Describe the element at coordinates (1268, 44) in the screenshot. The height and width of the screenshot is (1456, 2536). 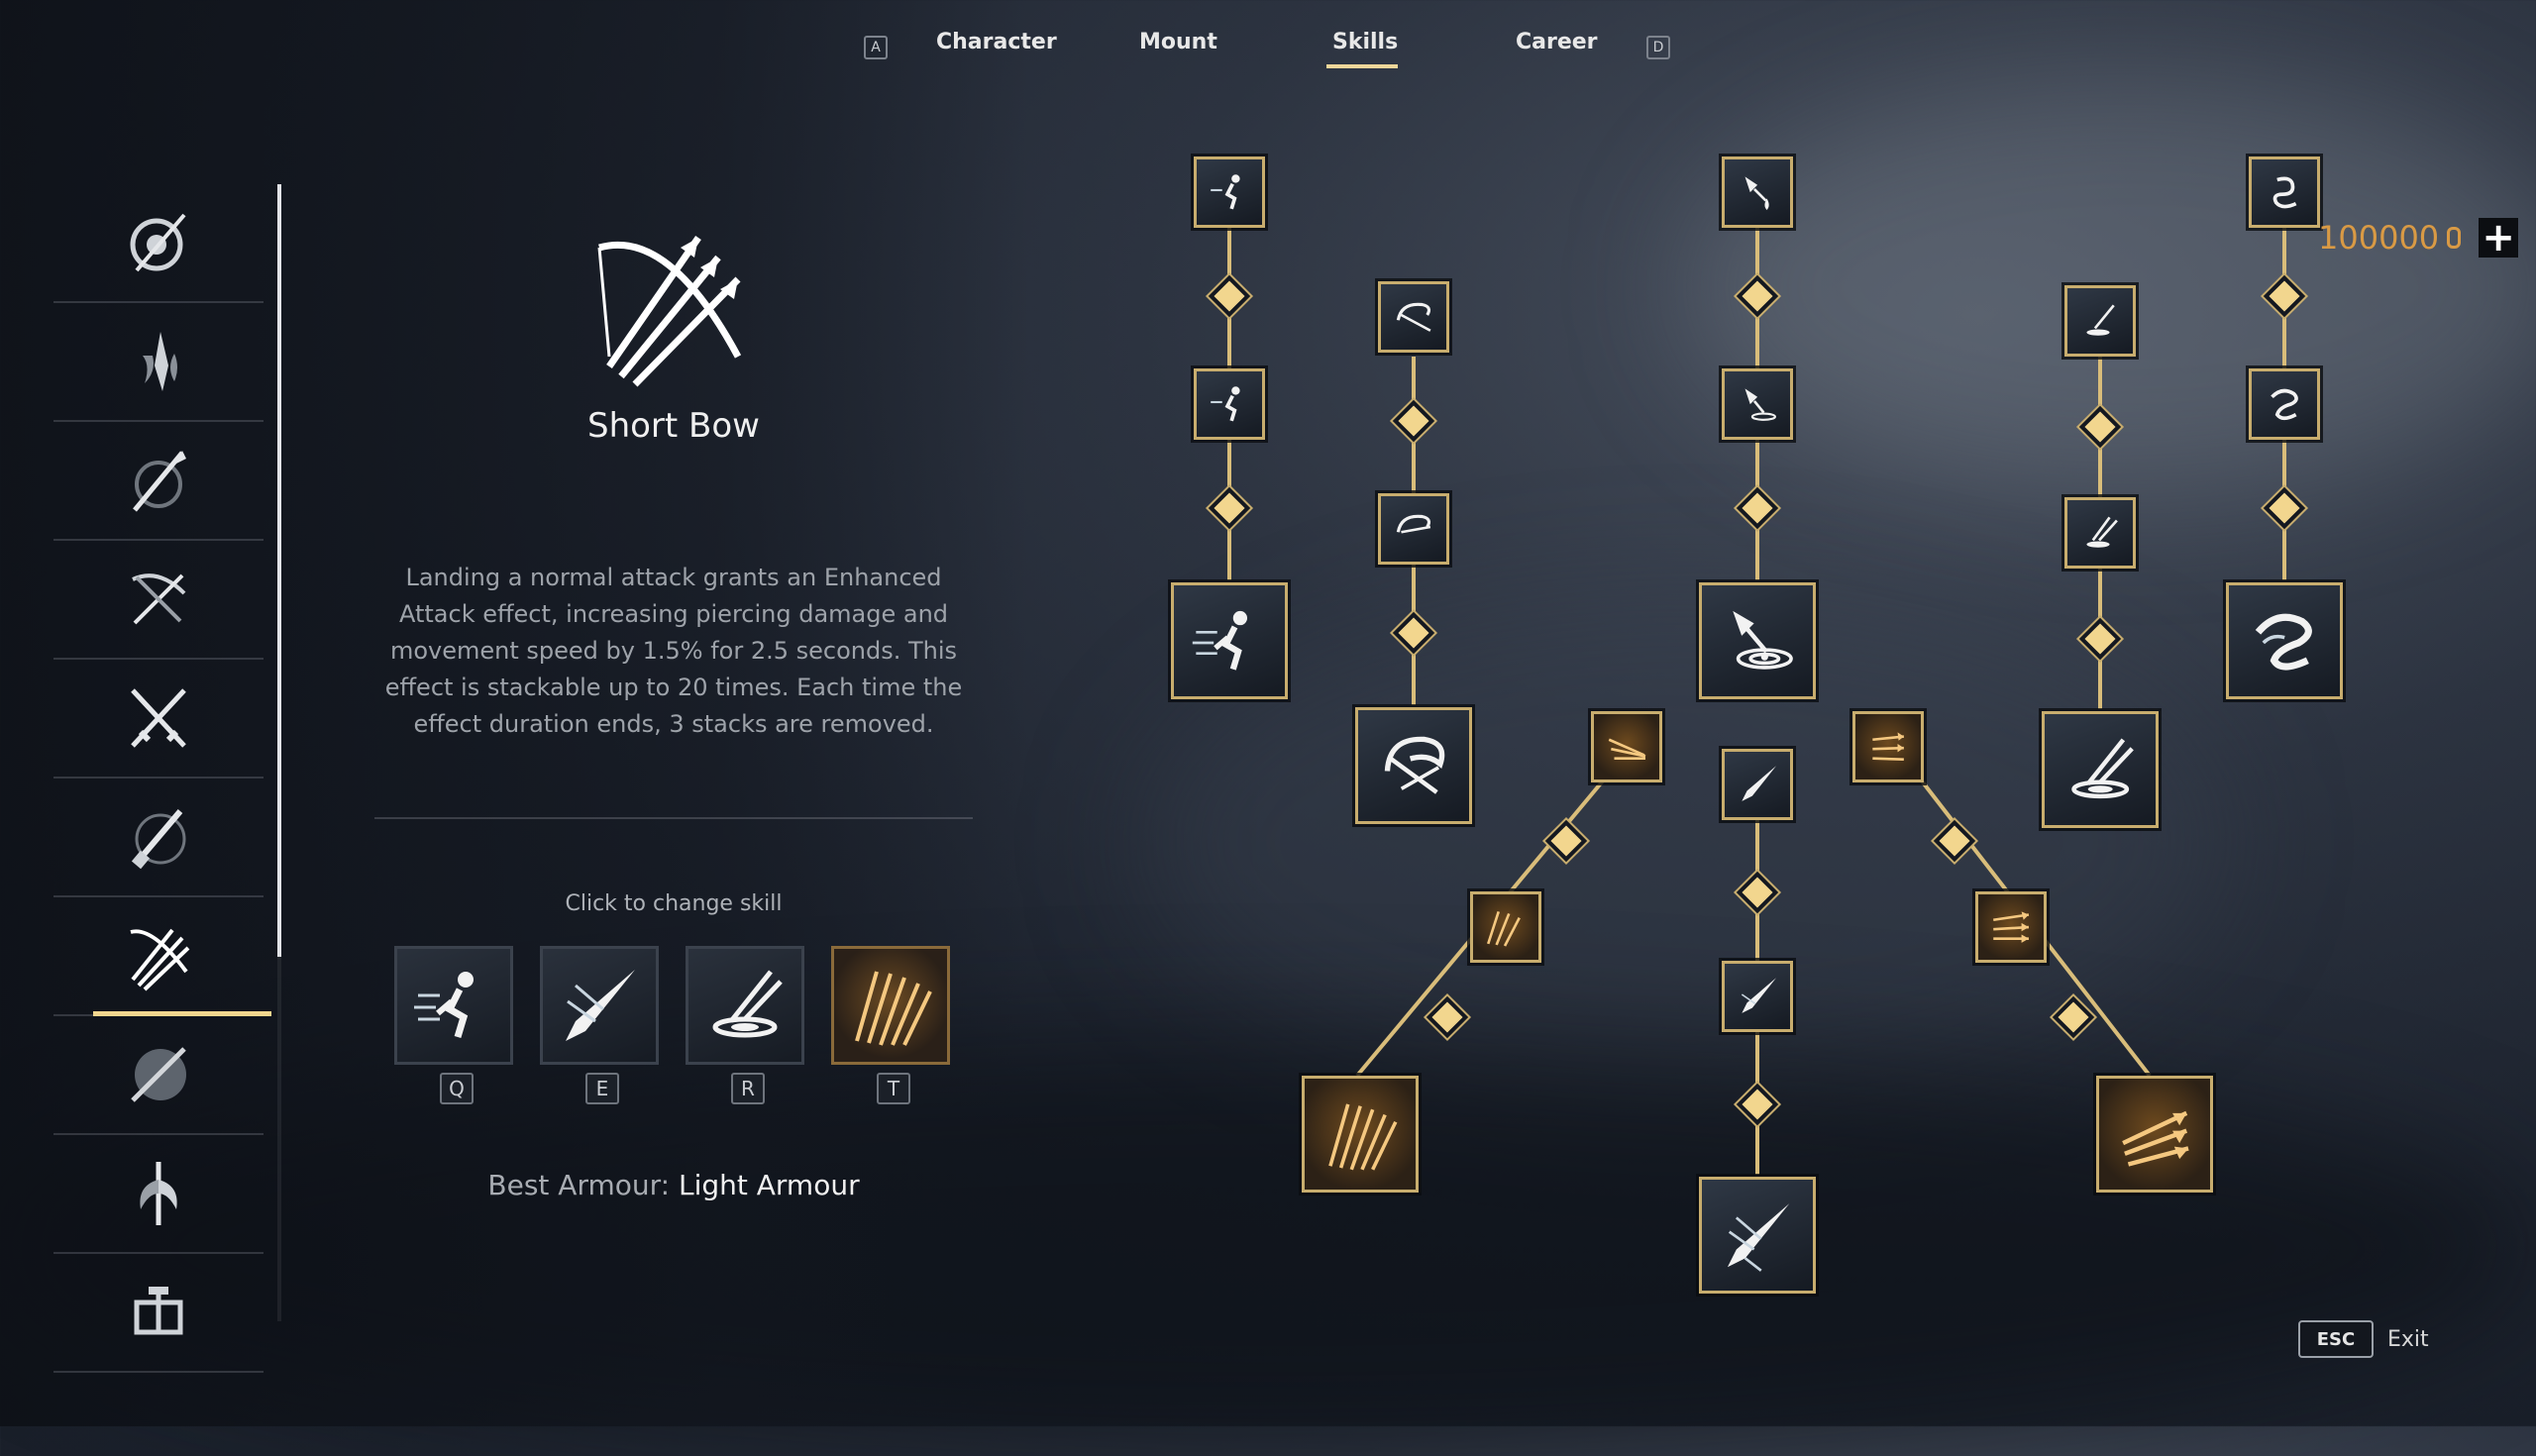
I see `top-navigation: A Character Mount Skills Career D` at that location.